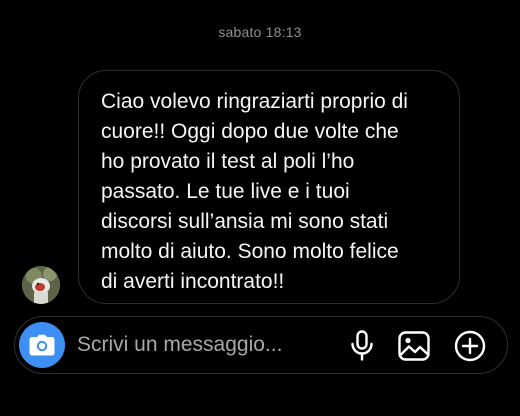 This screenshot has width=520, height=416. I want to click on image-icon, so click(414, 346).